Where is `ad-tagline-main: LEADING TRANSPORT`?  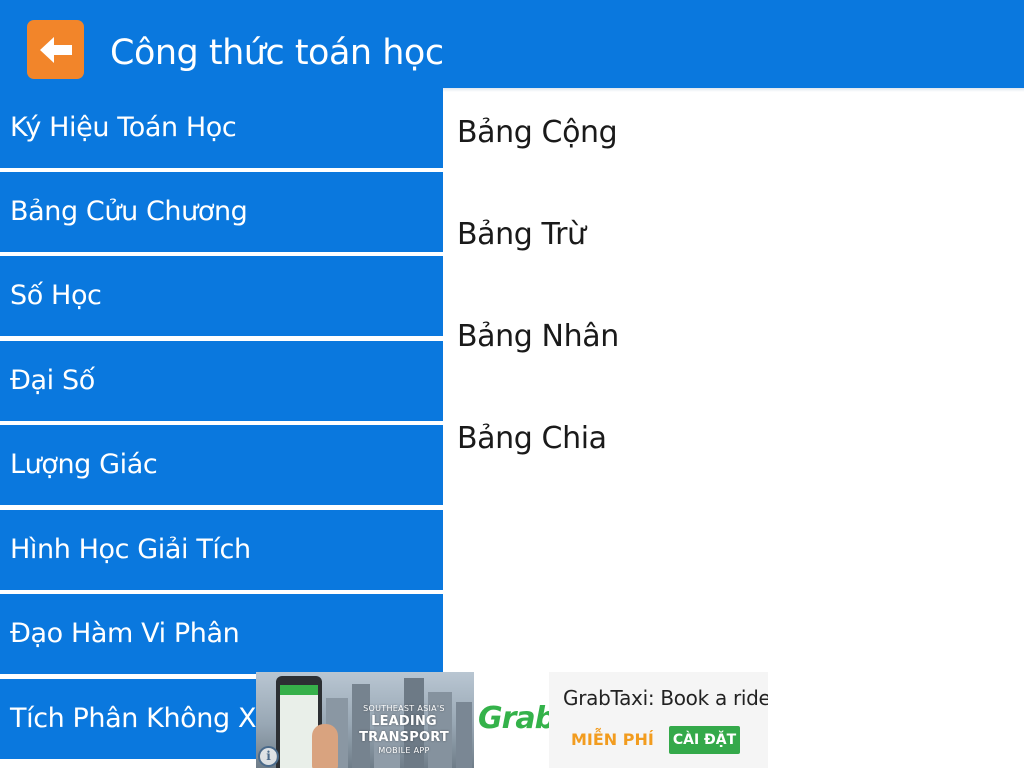
ad-tagline-main: LEADING TRANSPORT is located at coordinates (404, 729).